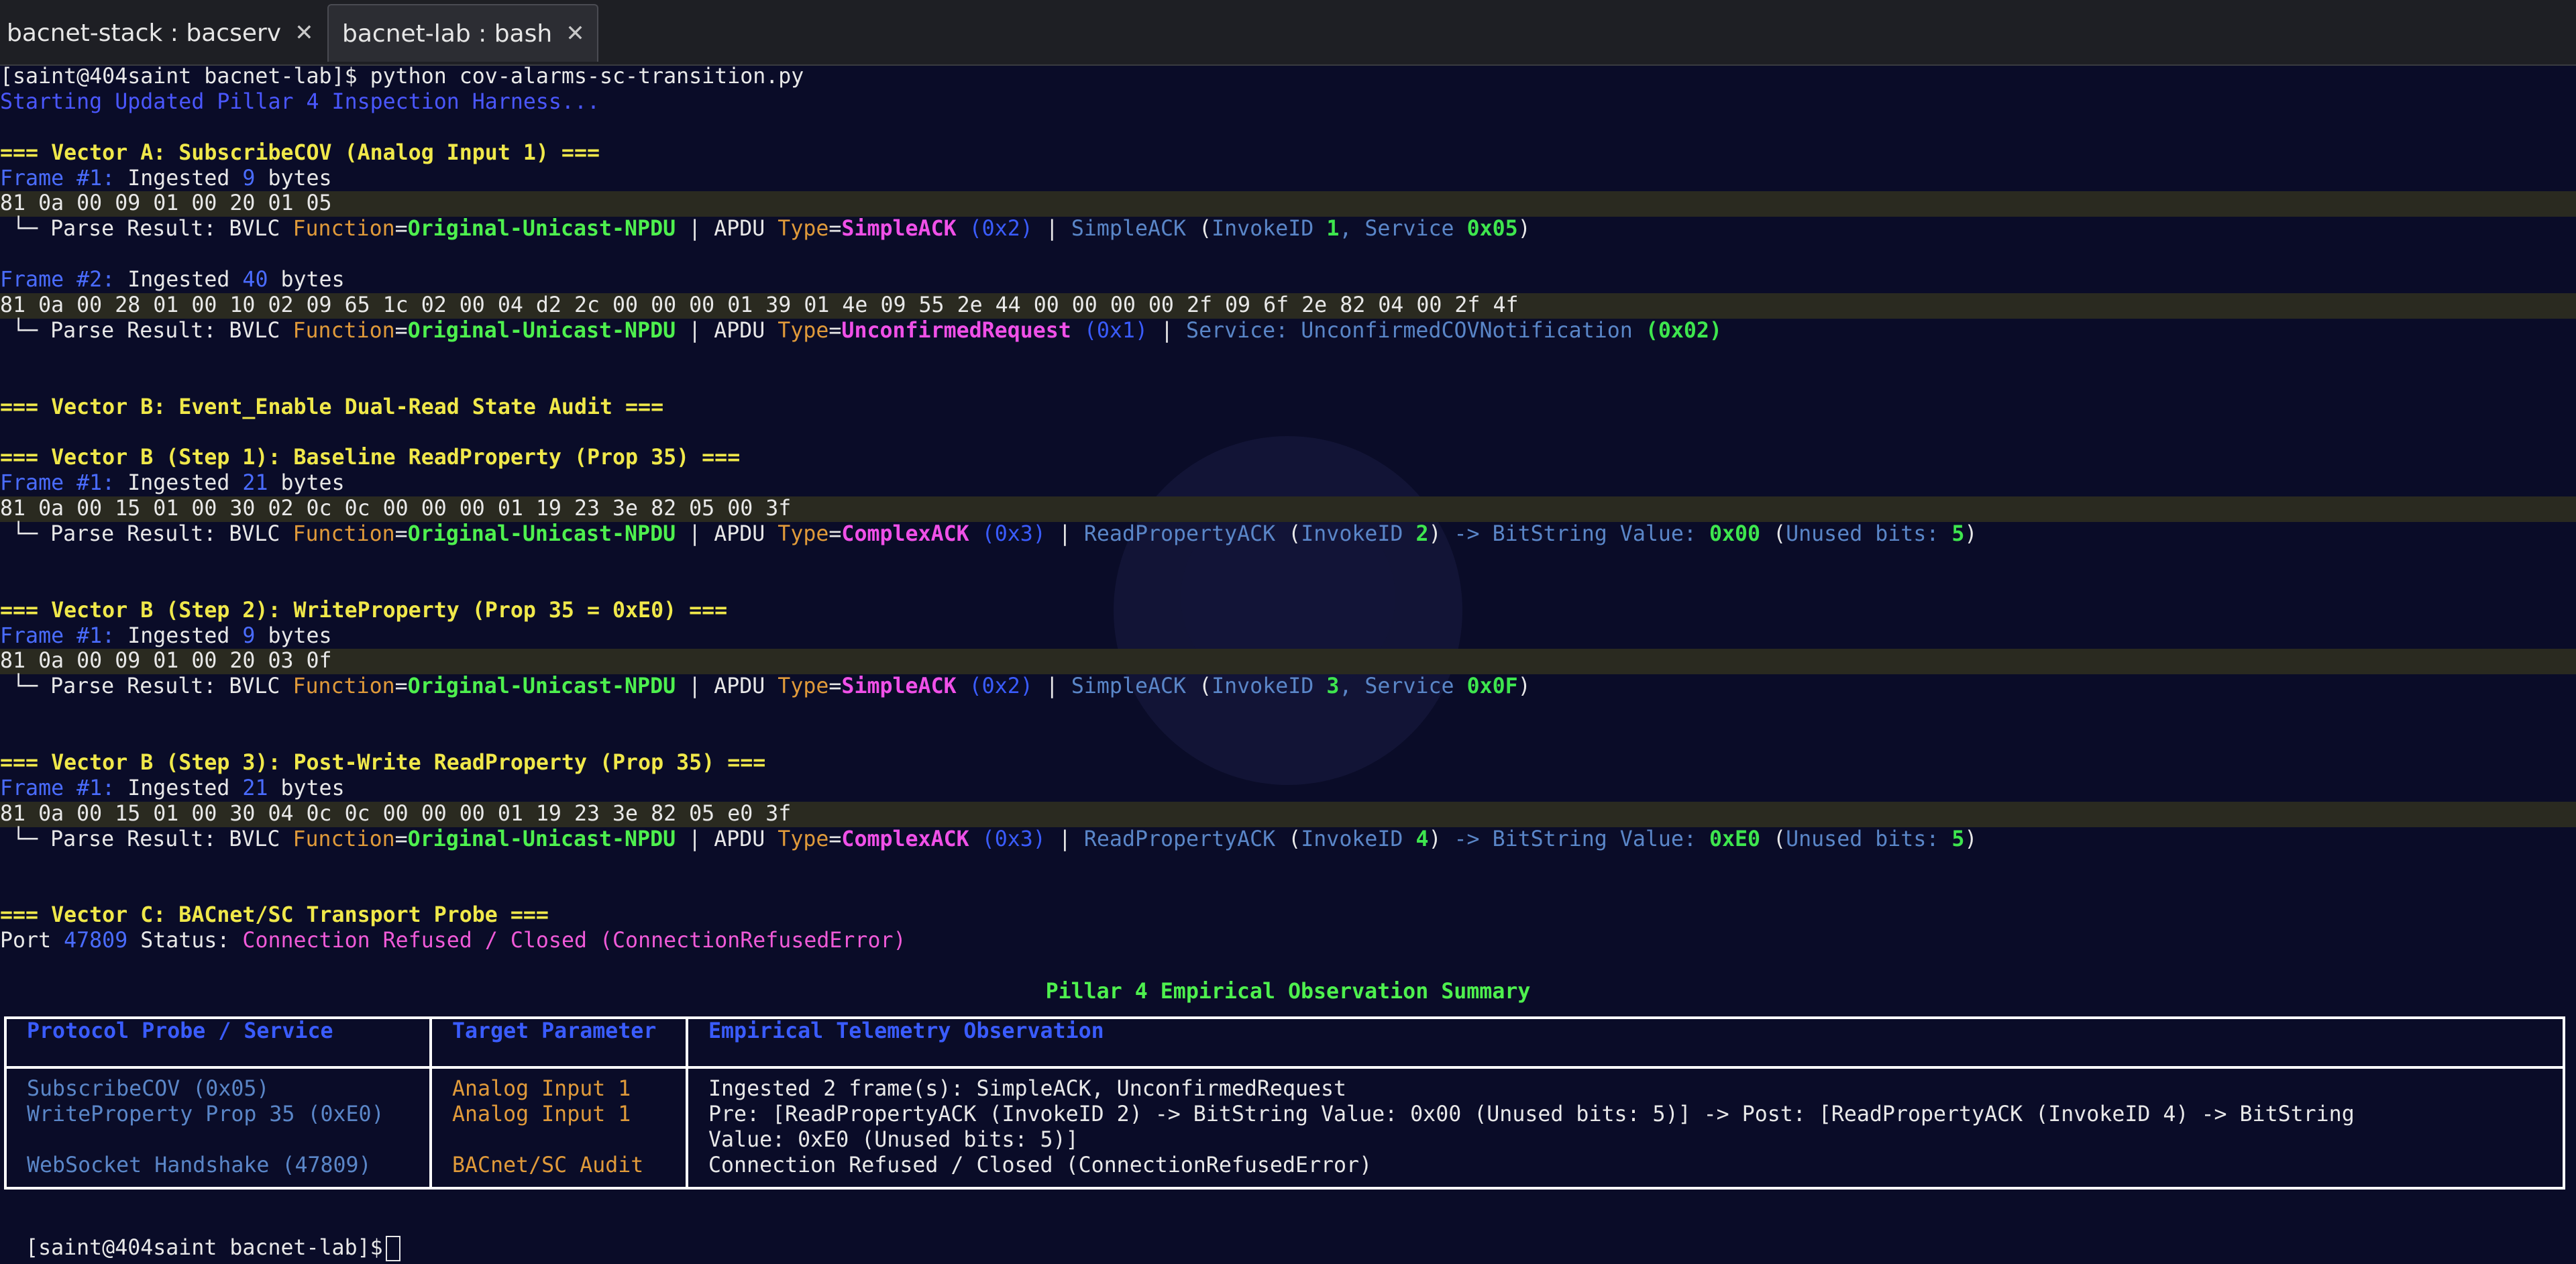 This screenshot has height=1264, width=2576. What do you see at coordinates (447, 33) in the screenshot?
I see `tab-label: bacnet-lab : bash` at bounding box center [447, 33].